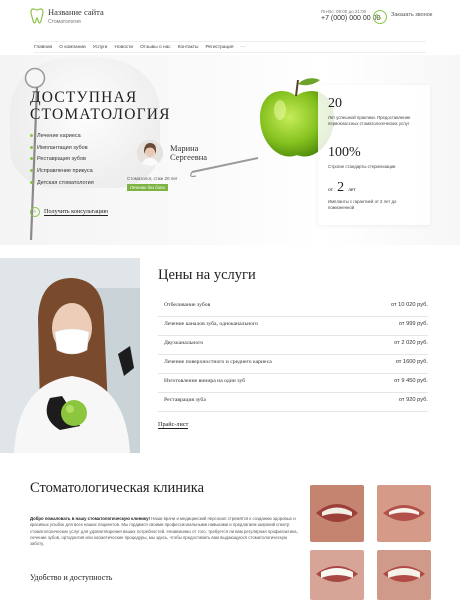 The height and width of the screenshot is (600, 460). What do you see at coordinates (344, 152) in the screenshot?
I see `stat-sterility-value: 100%` at bounding box center [344, 152].